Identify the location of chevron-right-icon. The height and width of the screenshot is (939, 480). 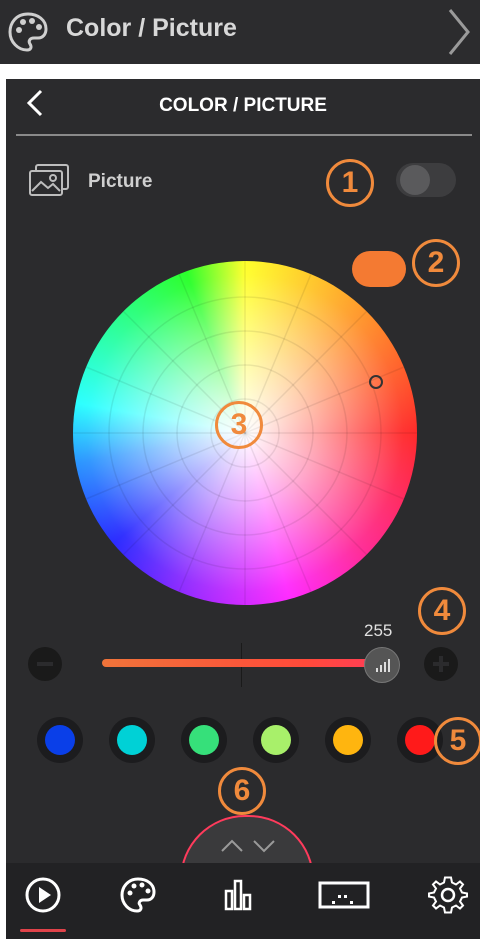
(459, 32).